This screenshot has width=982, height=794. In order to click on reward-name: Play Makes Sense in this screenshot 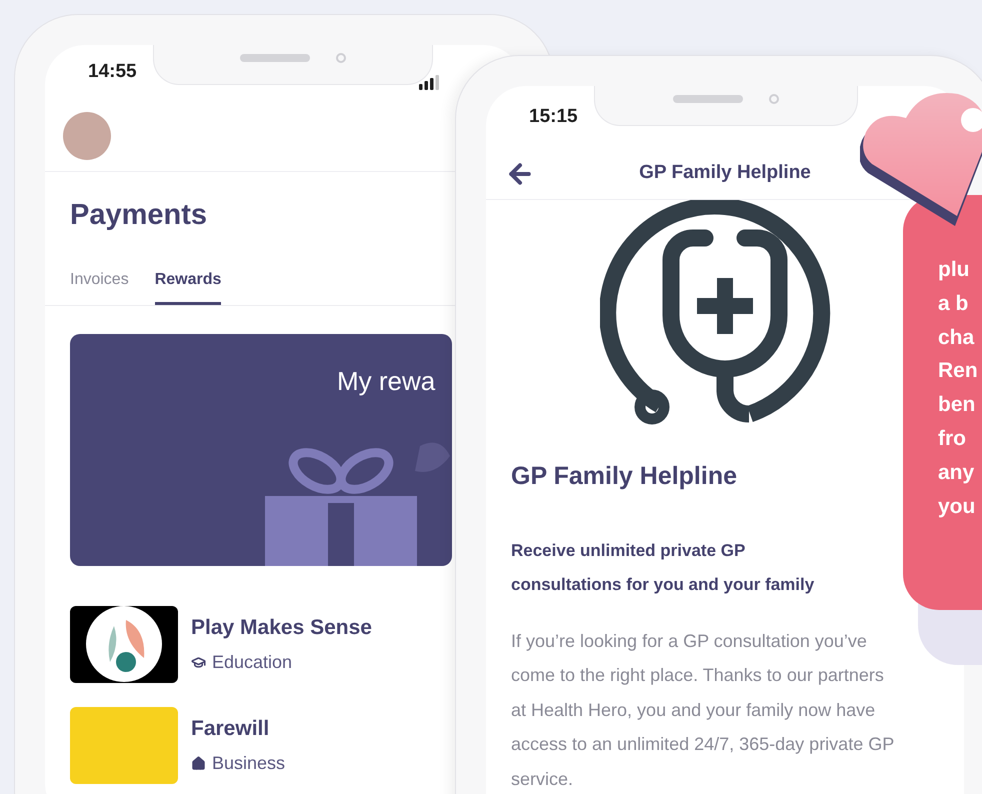, I will do `click(281, 627)`.